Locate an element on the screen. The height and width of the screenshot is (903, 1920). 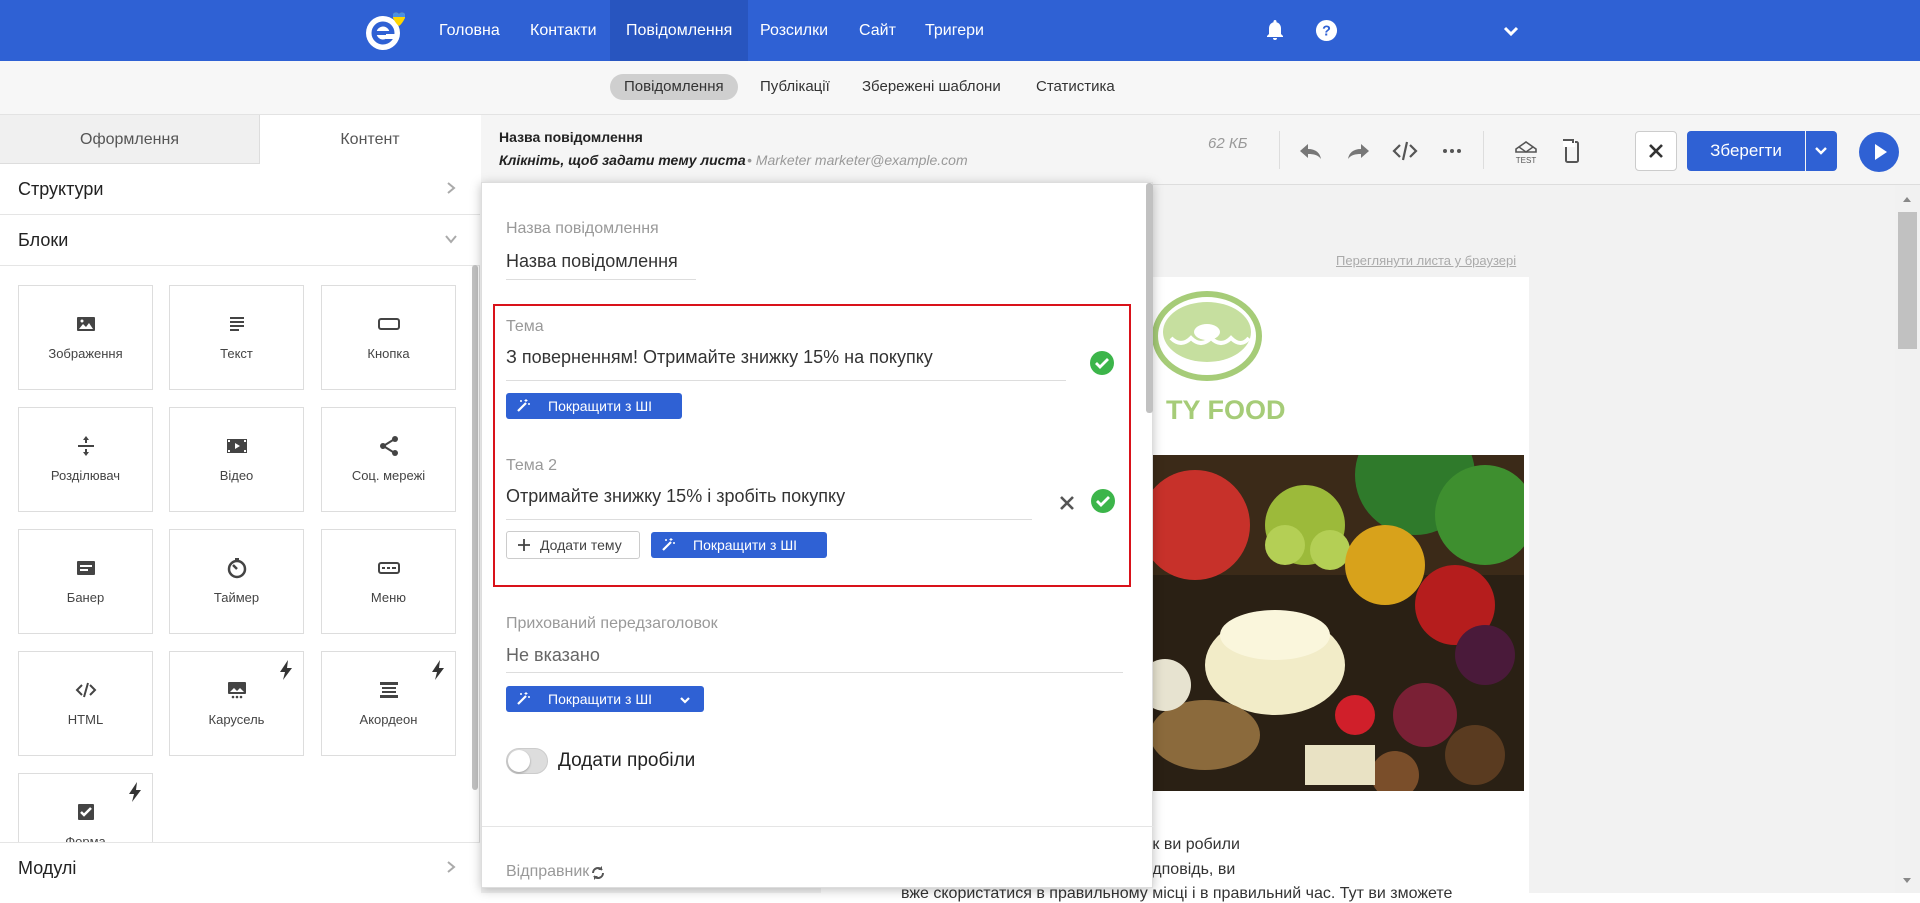
logo-icon is located at coordinates (385, 31).